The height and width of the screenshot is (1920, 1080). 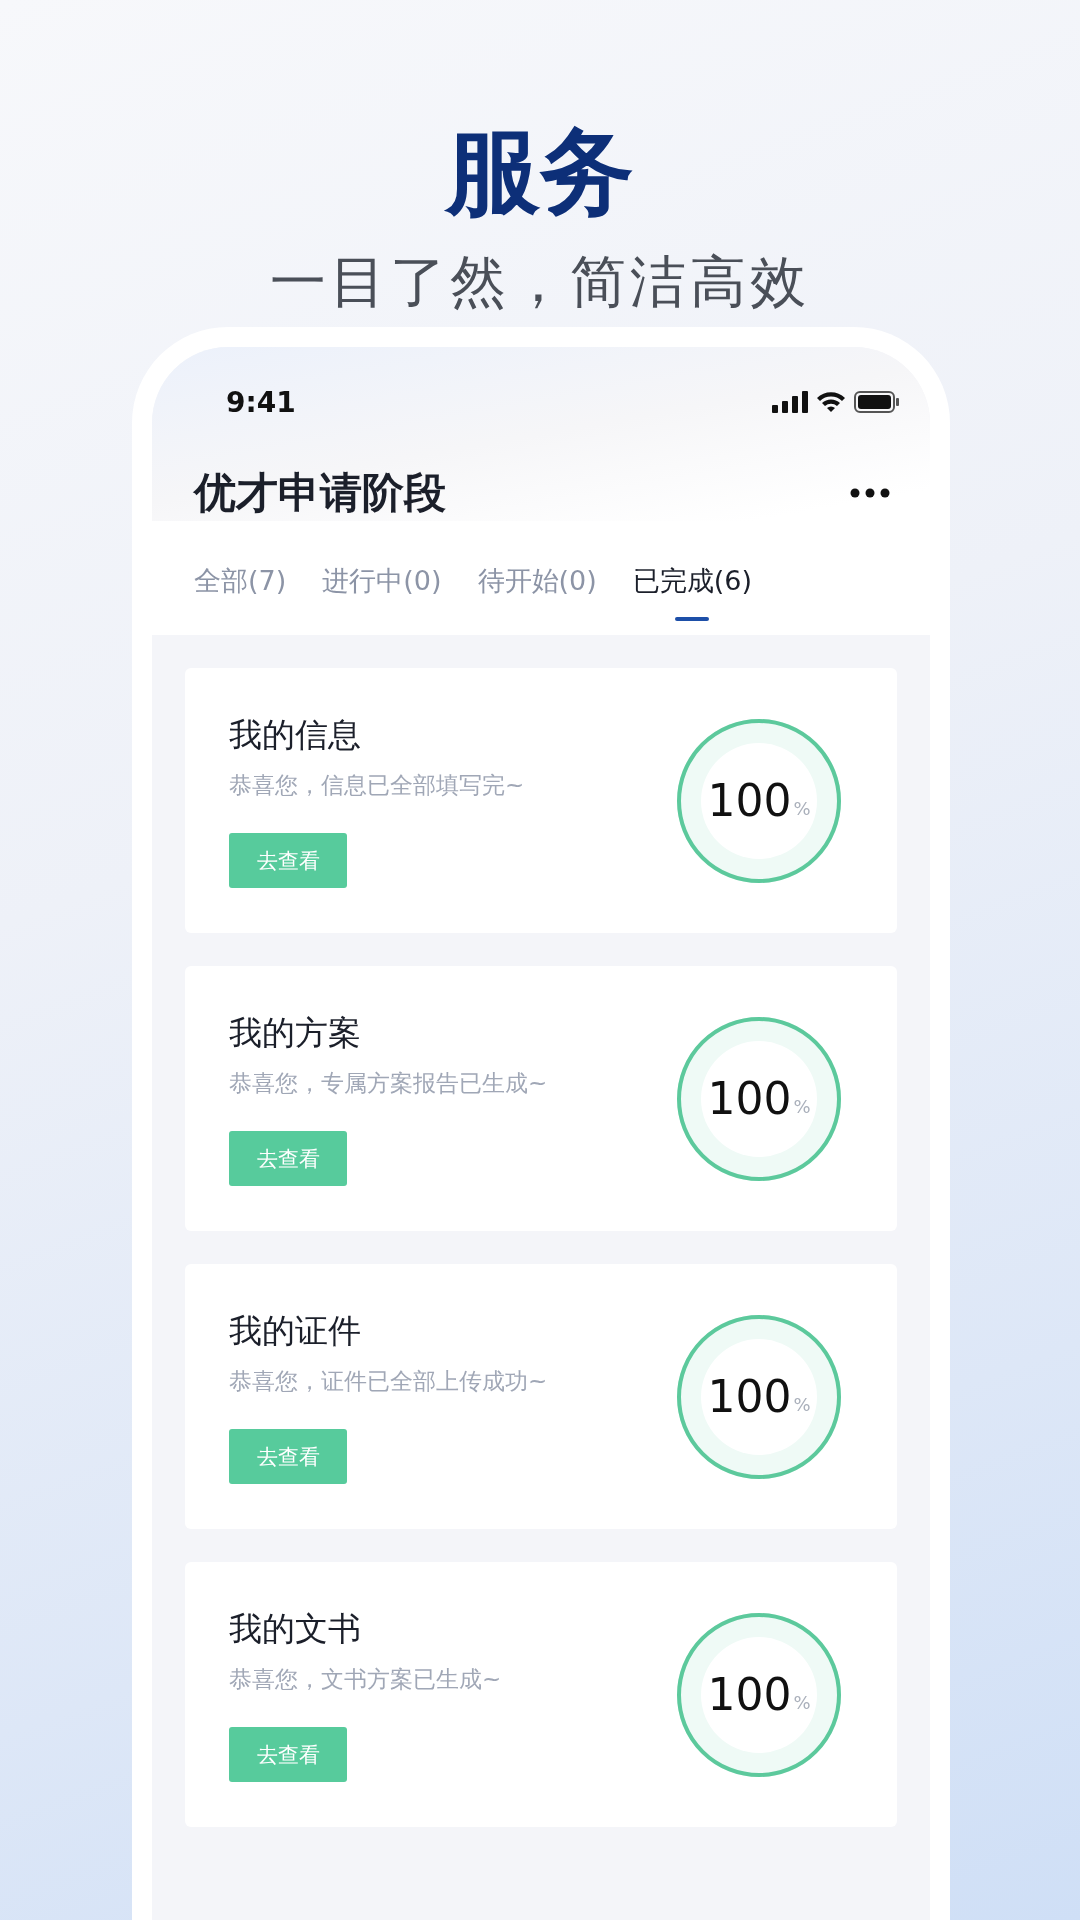 I want to click on card-title: 我的证件, so click(x=295, y=1331).